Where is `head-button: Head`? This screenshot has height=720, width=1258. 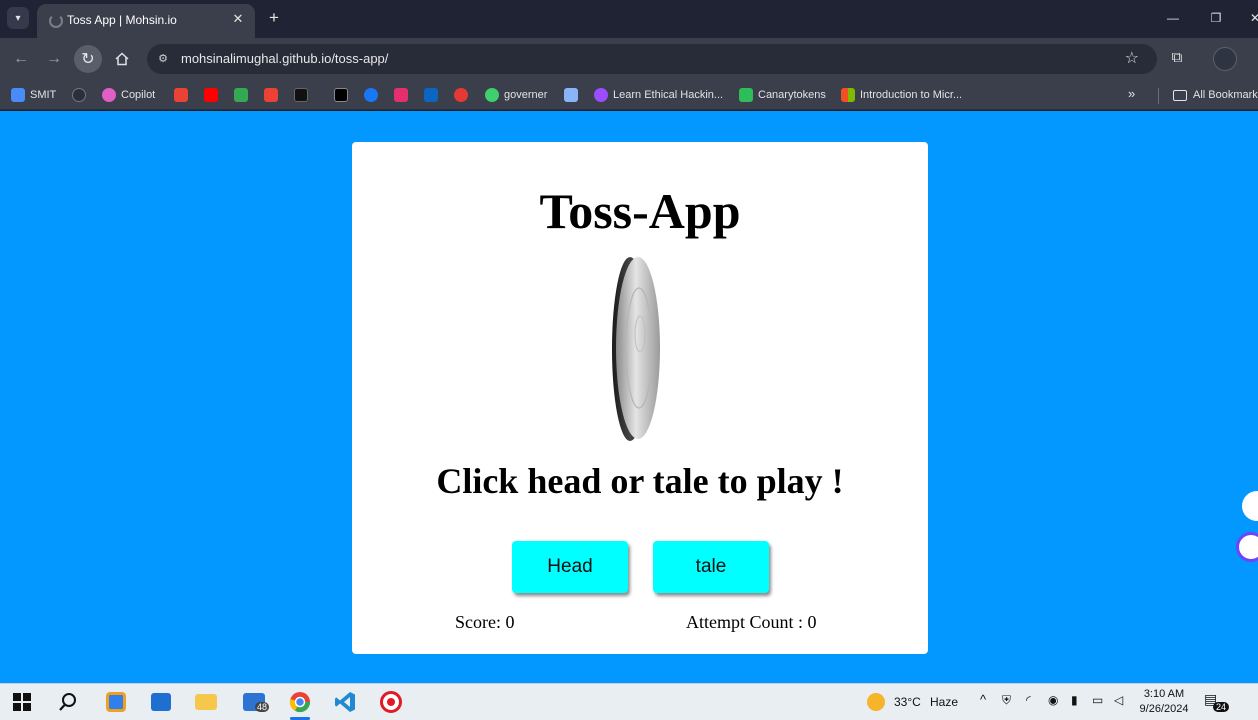
head-button: Head is located at coordinates (570, 567).